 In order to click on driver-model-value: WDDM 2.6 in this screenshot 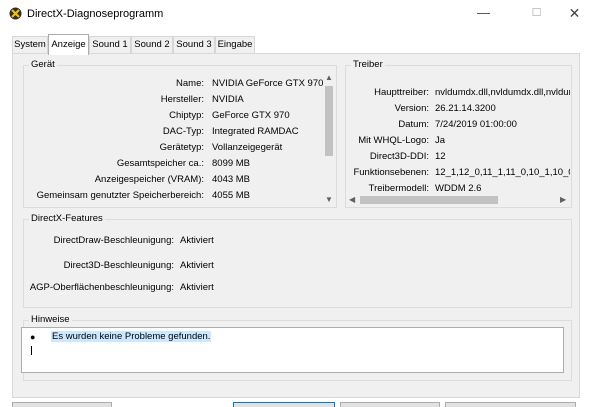, I will do `click(458, 187)`.